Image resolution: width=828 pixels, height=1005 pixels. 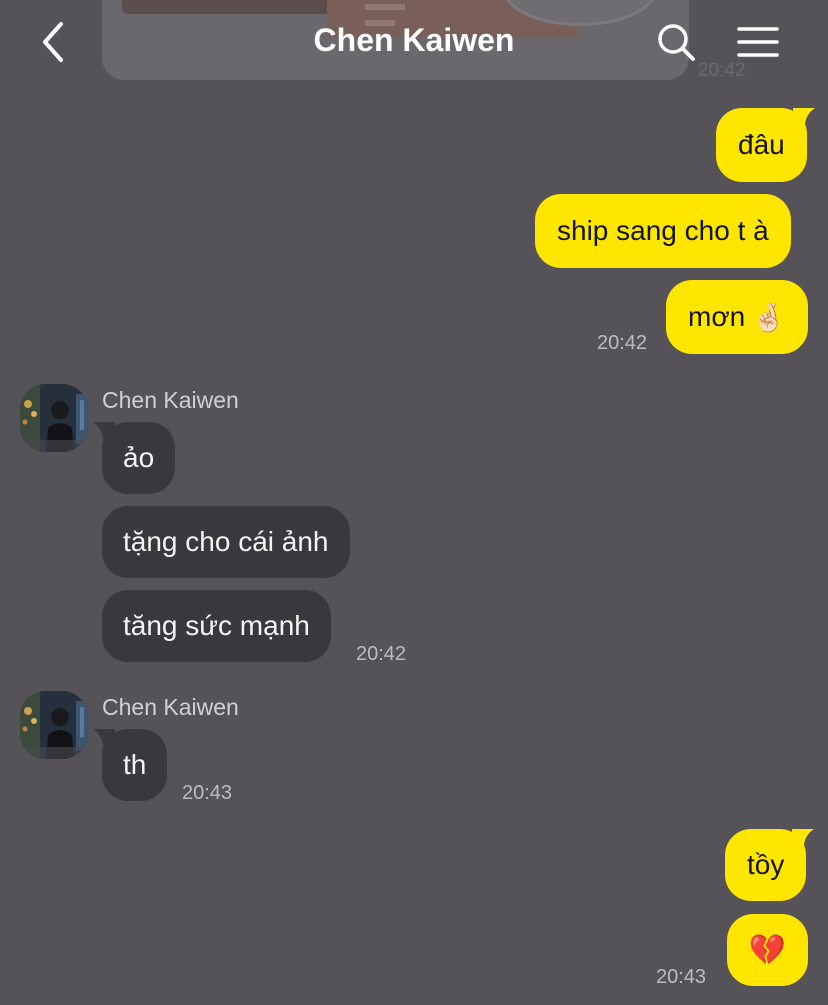 I want to click on their-message-bubble: tặng cho cái ảnh, so click(x=226, y=542).